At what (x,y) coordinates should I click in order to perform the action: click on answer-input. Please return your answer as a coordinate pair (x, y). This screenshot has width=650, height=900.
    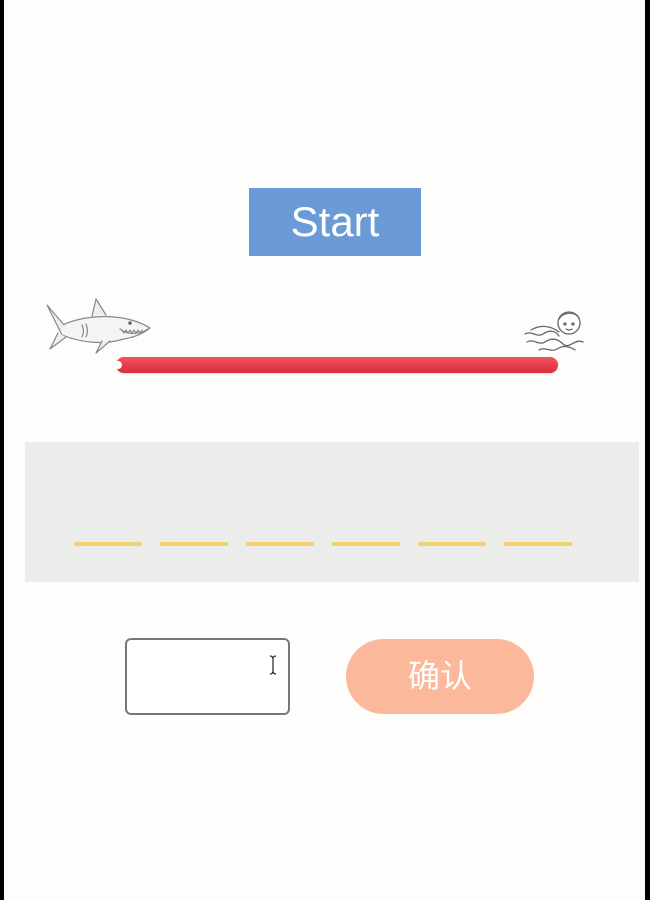
    Looking at the image, I should click on (207, 676).